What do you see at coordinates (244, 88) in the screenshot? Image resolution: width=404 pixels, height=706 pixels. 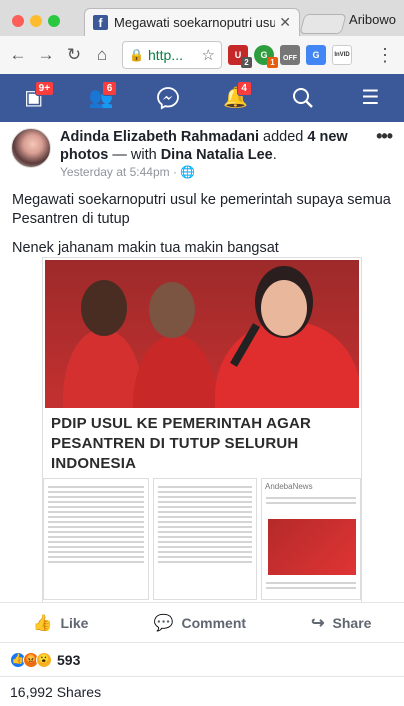 I see `notifications-badge: 4` at bounding box center [244, 88].